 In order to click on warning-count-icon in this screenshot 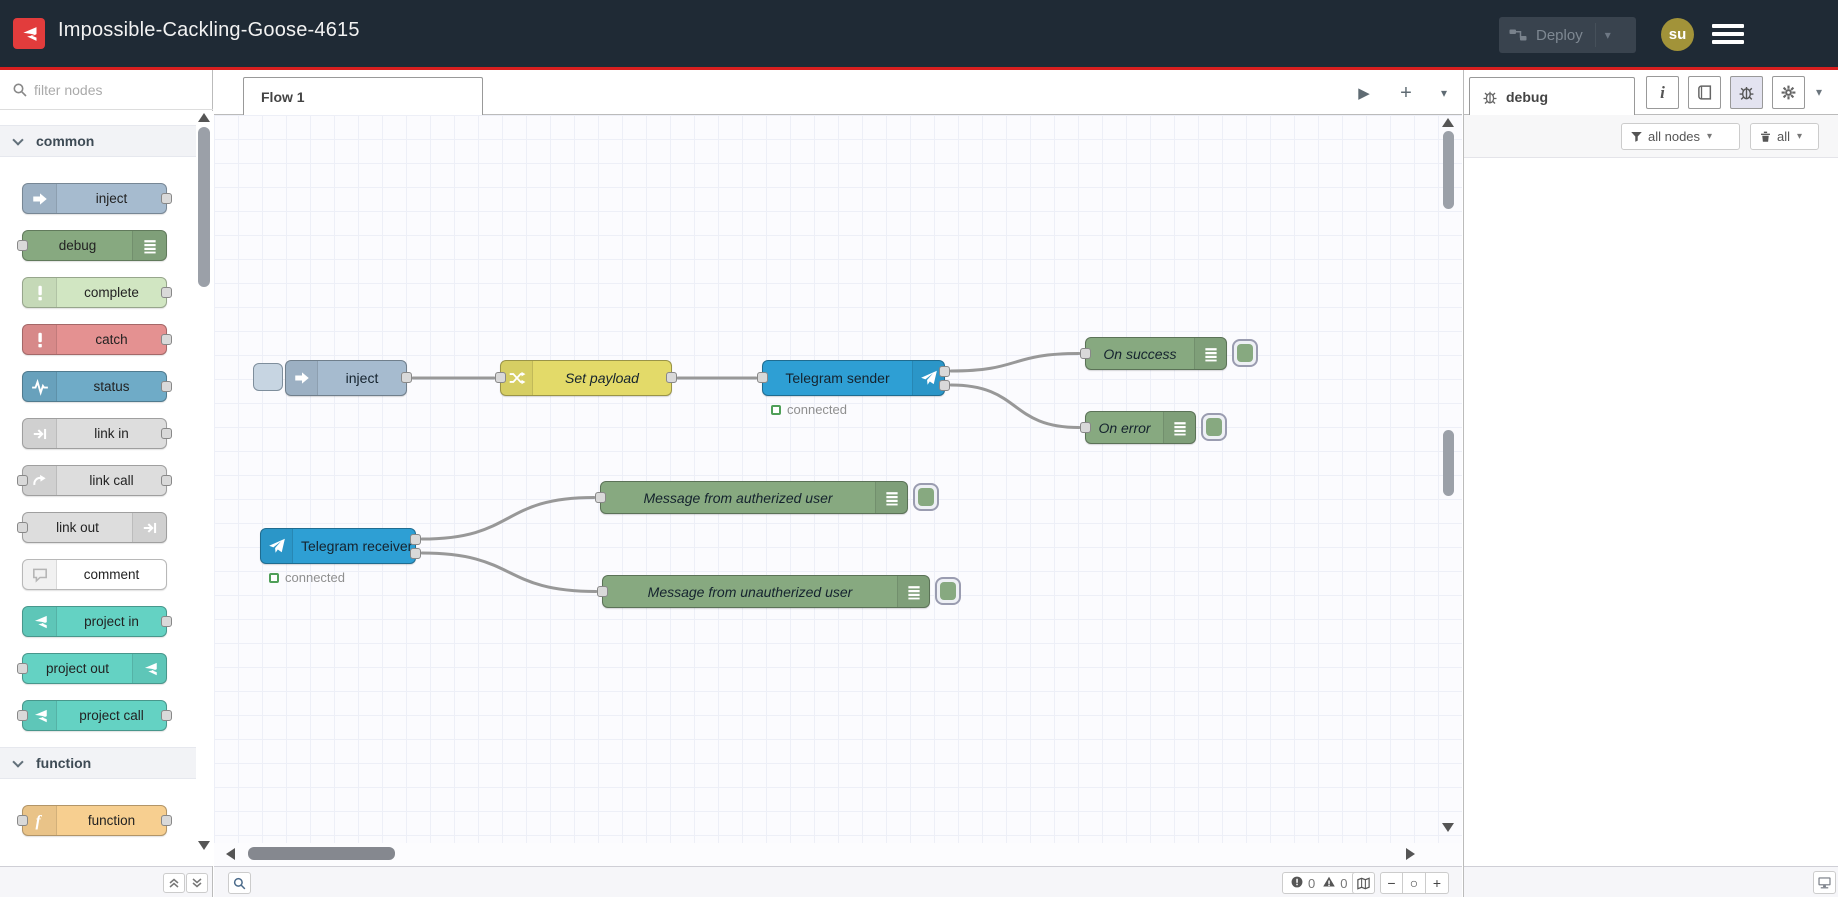, I will do `click(1329, 883)`.